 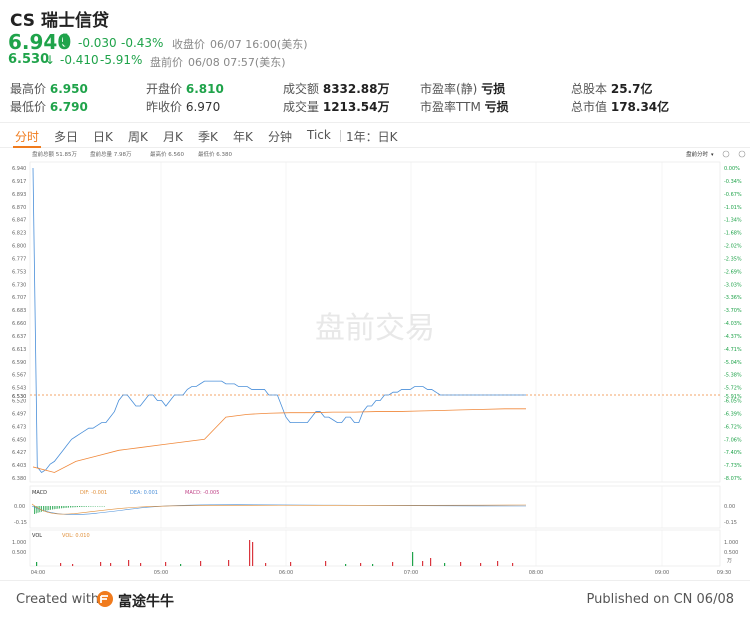 What do you see at coordinates (730, 523) in the screenshot?
I see `macd-tick-right-1: -0.15` at bounding box center [730, 523].